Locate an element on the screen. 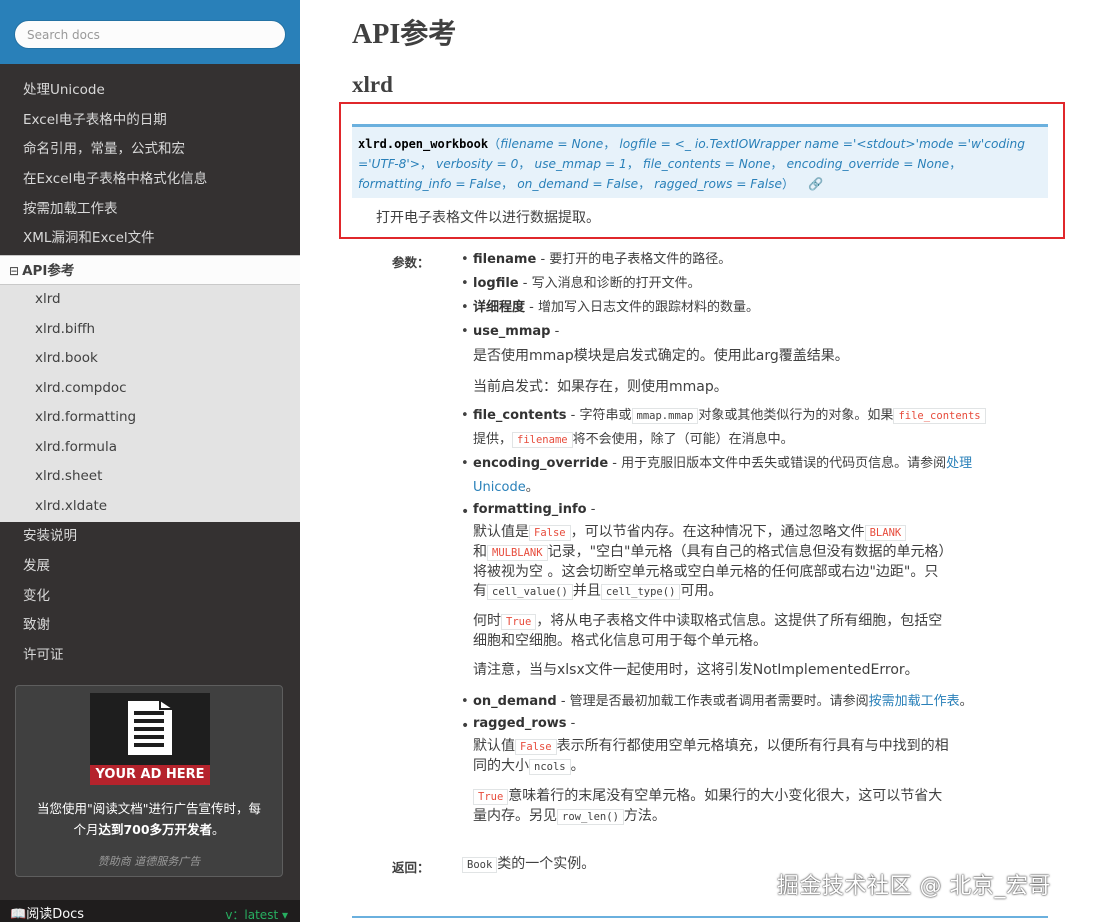  search-input is located at coordinates (150, 34).